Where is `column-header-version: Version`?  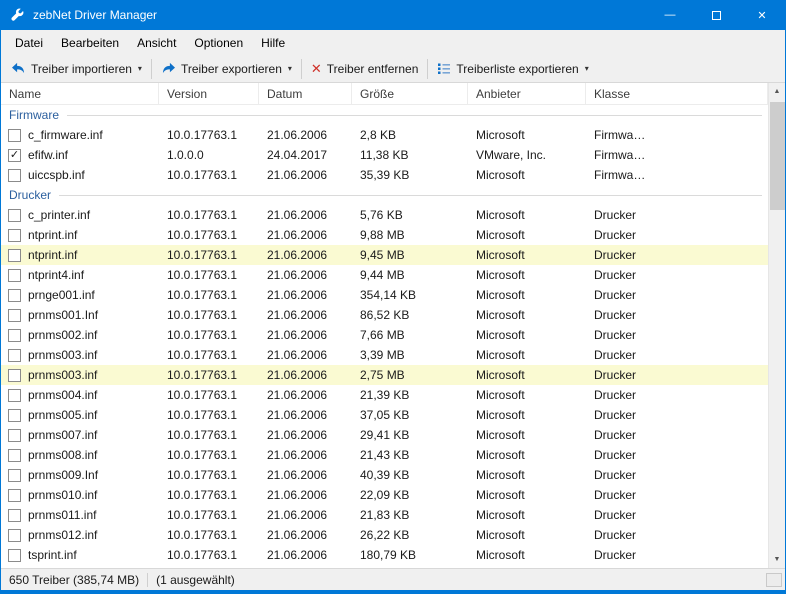 column-header-version: Version is located at coordinates (209, 93).